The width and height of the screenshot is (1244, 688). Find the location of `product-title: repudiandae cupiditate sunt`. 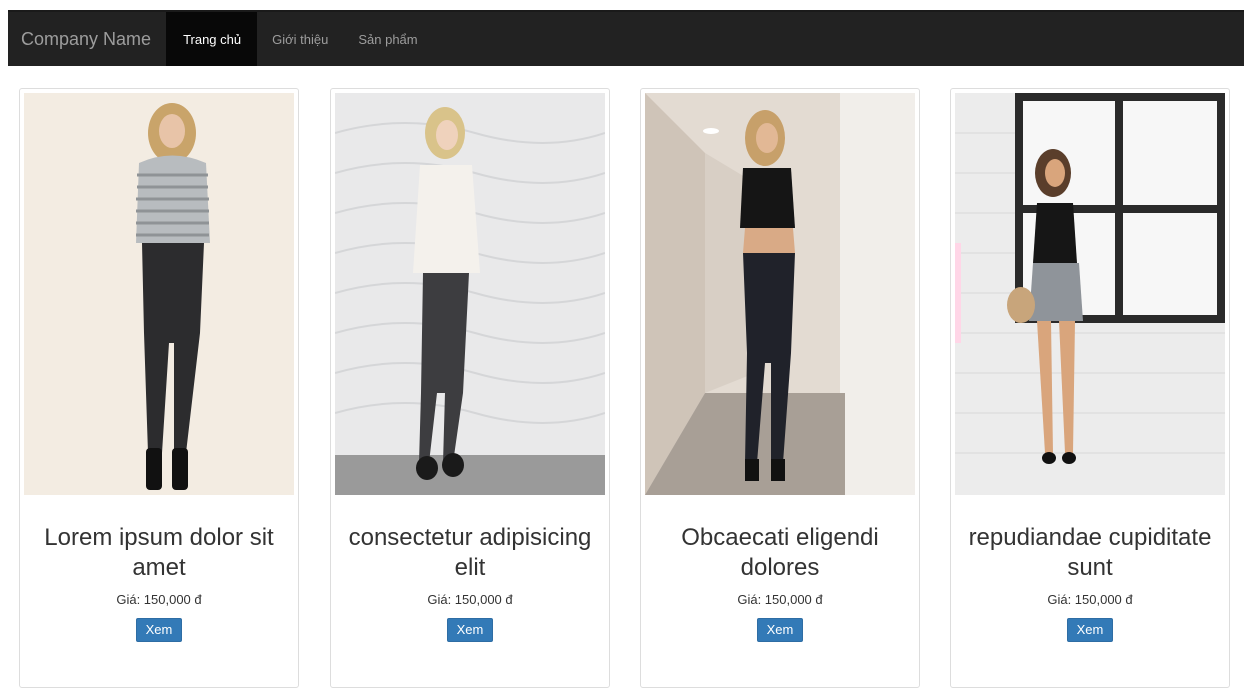

product-title: repudiandae cupiditate sunt is located at coordinates (1090, 552).